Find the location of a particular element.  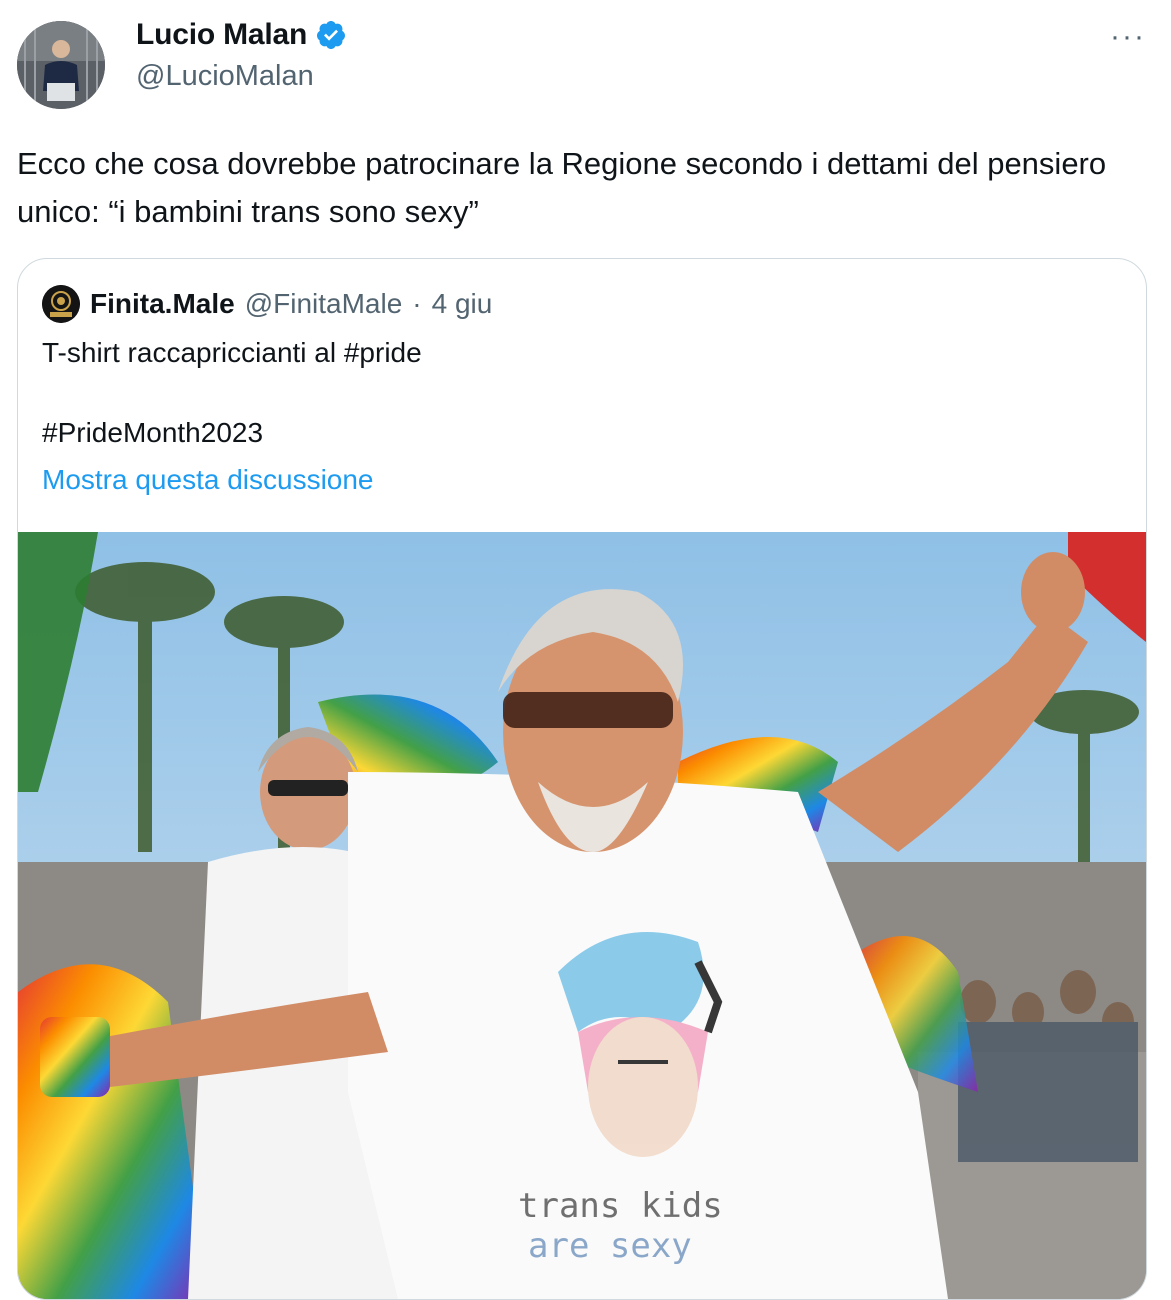

quoted-header: Finita.Male @FinitaMale · 4 giu is located at coordinates (267, 304).